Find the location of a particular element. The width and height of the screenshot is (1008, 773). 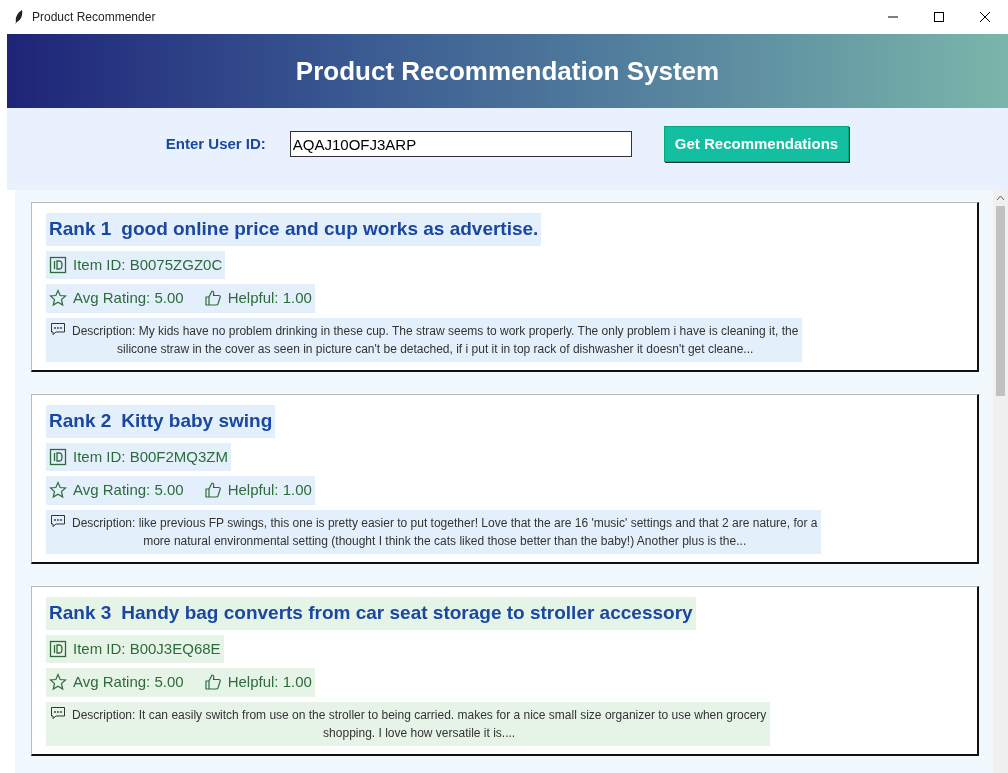

item-id: Item ID: B00J3EQ68E is located at coordinates (147, 648).